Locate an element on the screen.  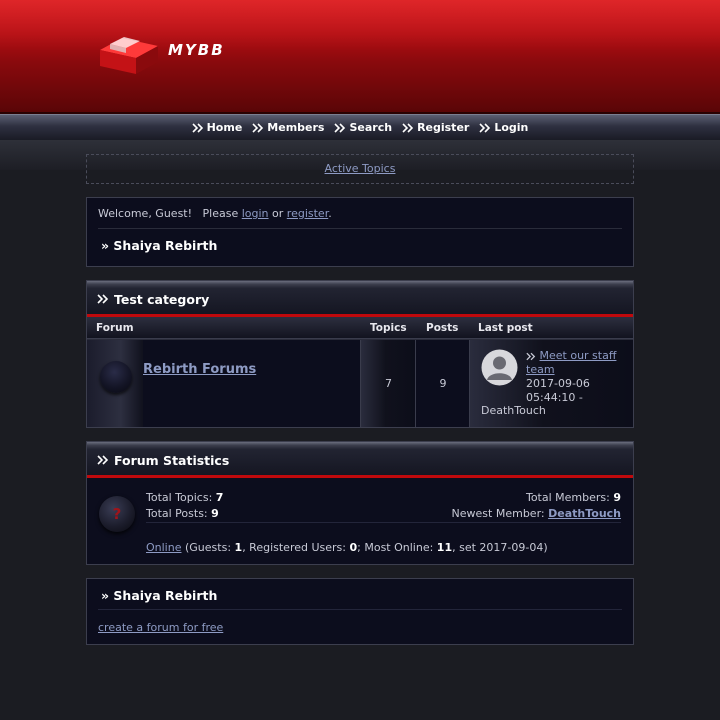
footer-link-row: create a forum for free is located at coordinates (360, 627).